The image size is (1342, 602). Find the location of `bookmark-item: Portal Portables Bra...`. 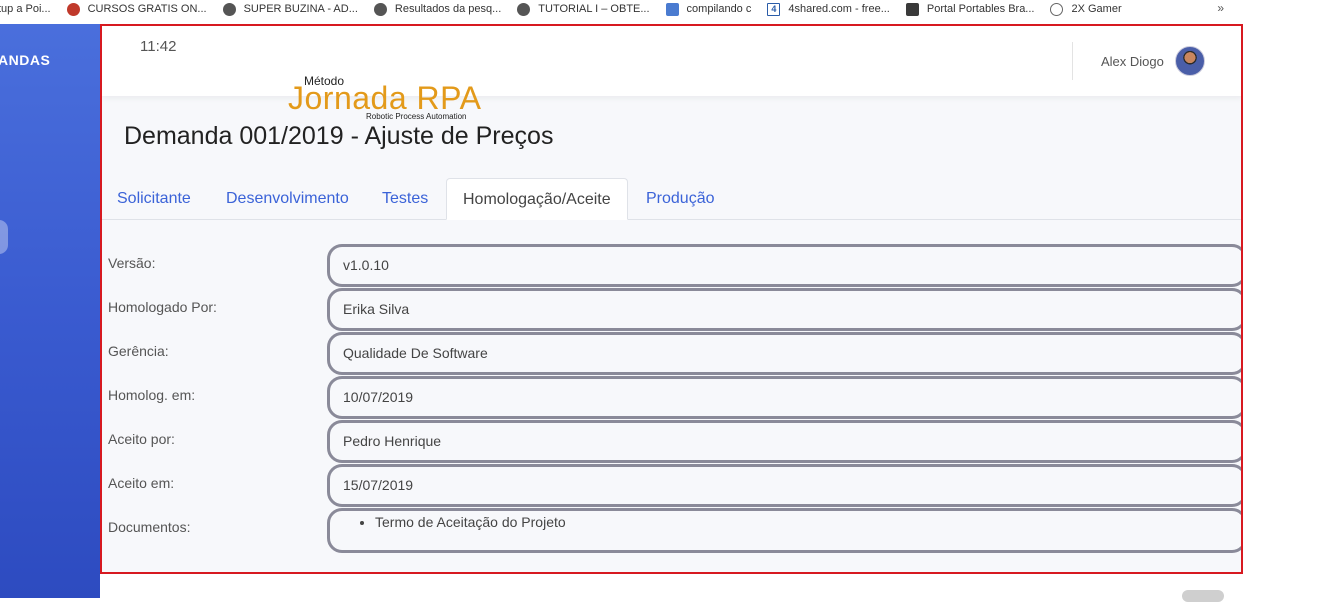

bookmark-item: Portal Portables Bra... is located at coordinates (970, 9).